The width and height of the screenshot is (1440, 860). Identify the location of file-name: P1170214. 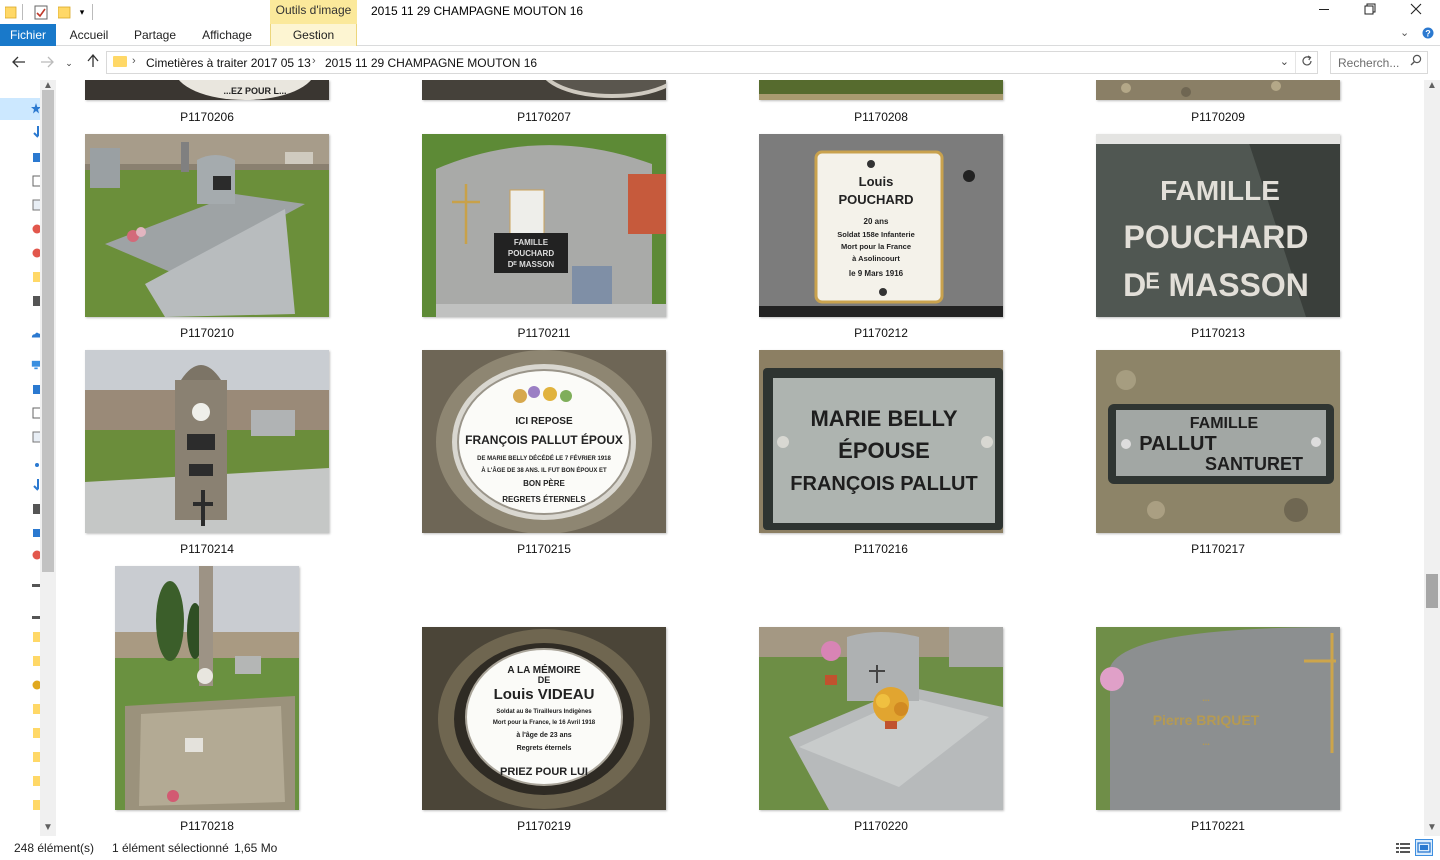
(207, 549).